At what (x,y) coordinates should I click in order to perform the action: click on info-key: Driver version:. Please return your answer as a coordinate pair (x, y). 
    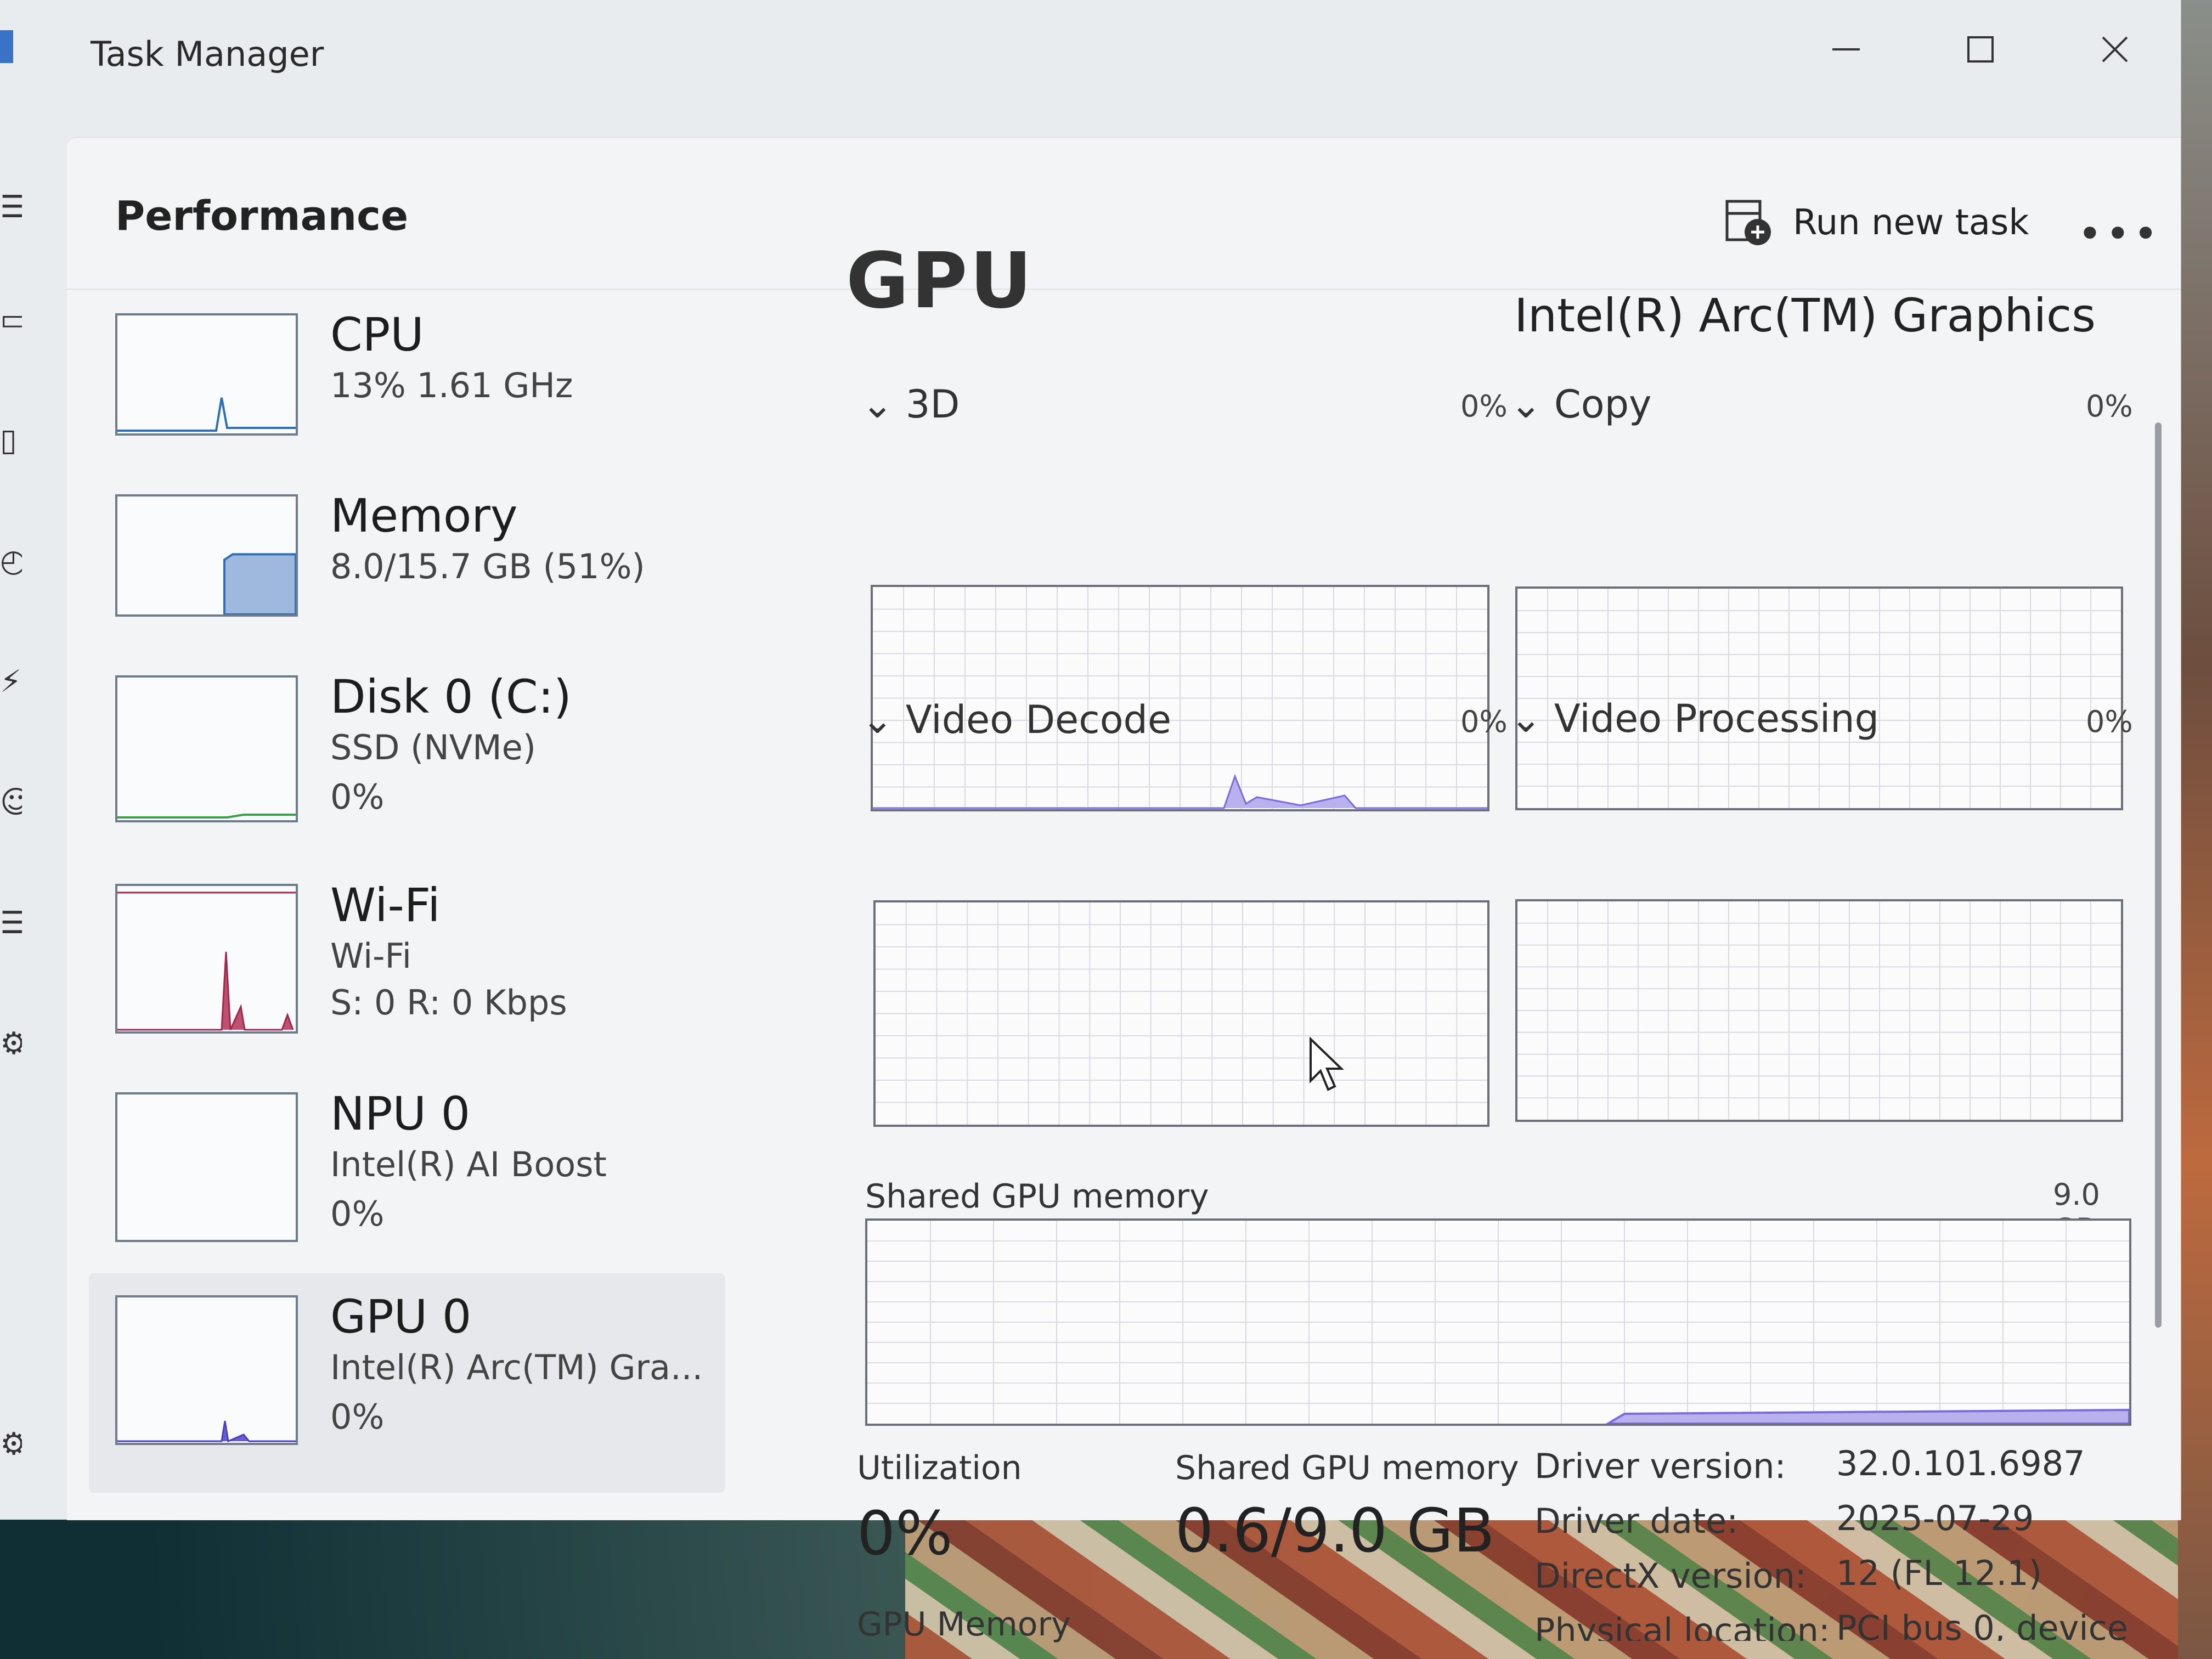
    Looking at the image, I should click on (1660, 1466).